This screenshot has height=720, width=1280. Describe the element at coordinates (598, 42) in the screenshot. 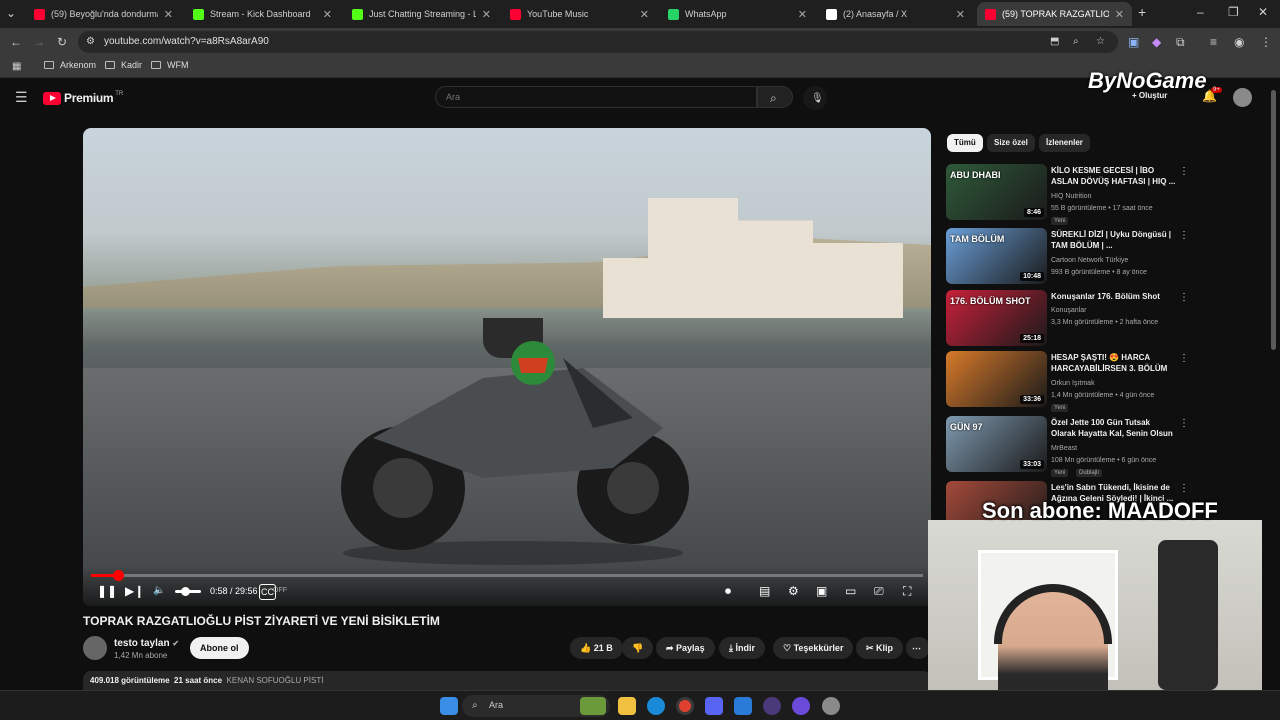

I see `address-bar: ⚙ youtube.com/watch?v=a8RsA8arA90 ⬒ ⌕ ☆` at that location.